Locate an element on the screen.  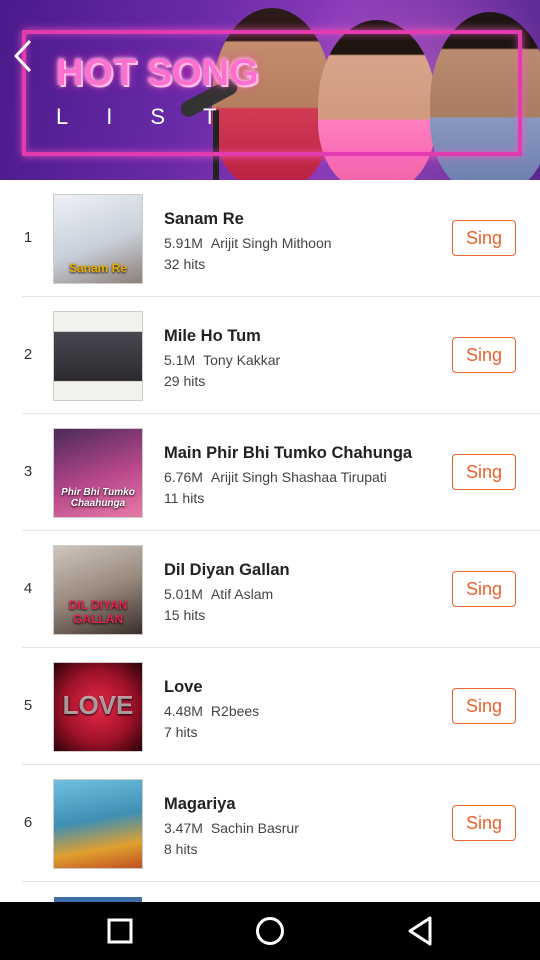
song-rank: 4 is located at coordinates (28, 588).